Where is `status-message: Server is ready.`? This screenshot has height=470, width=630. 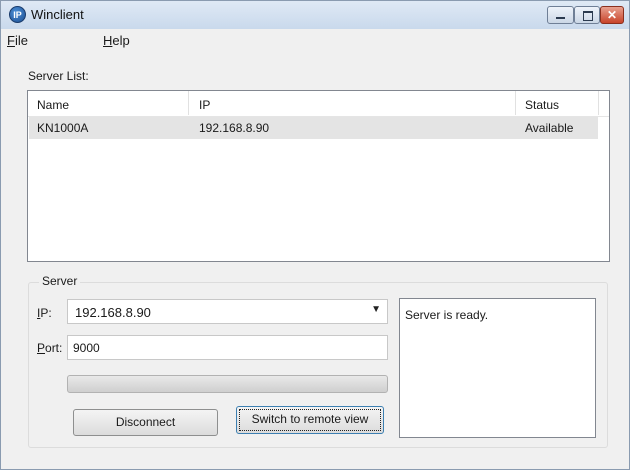
status-message: Server is ready. is located at coordinates (447, 315).